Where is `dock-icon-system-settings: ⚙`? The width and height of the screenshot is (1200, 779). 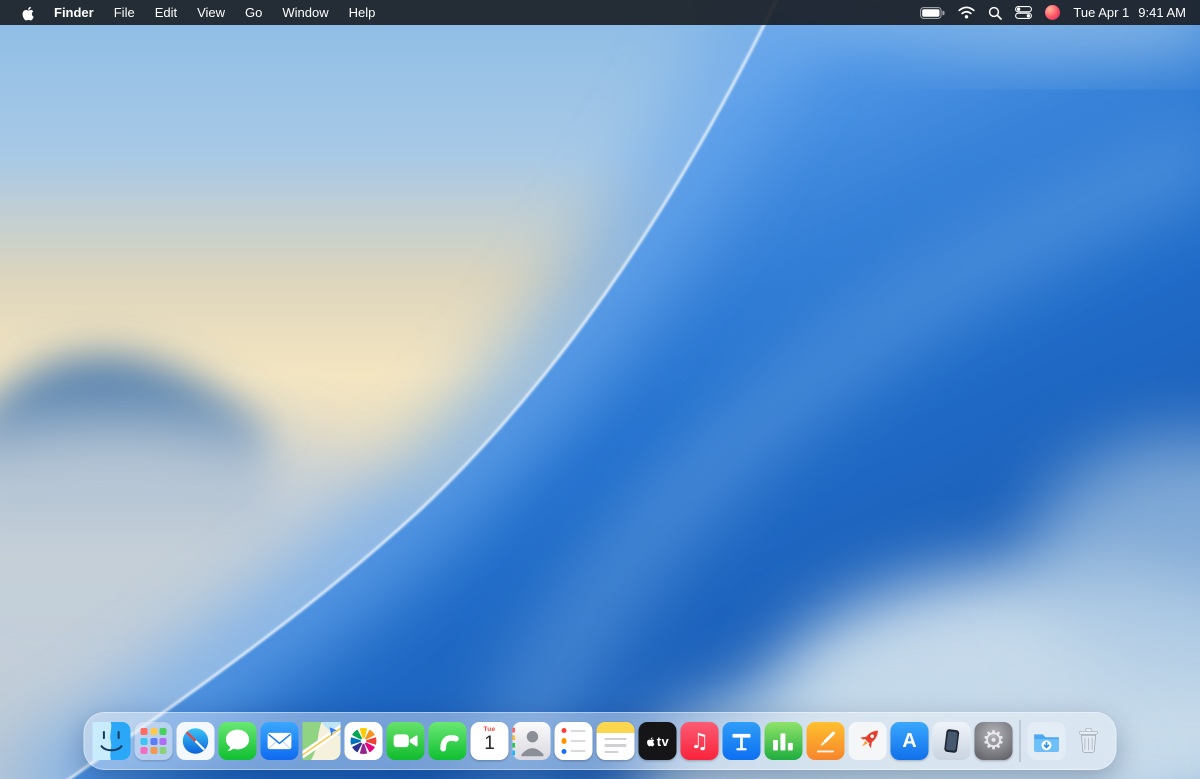
dock-icon-system-settings: ⚙ is located at coordinates (993, 741).